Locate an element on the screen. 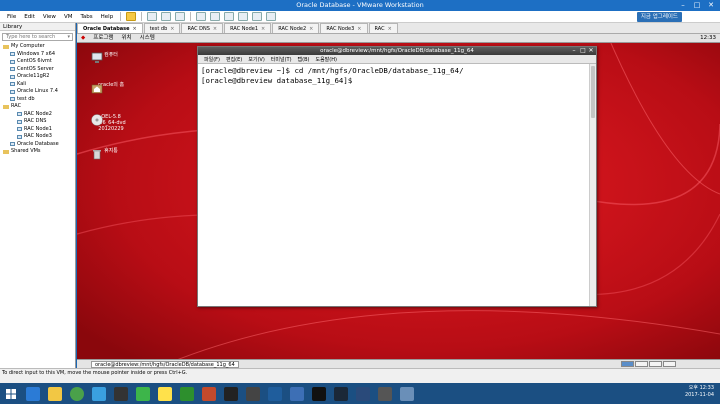  vm-tab: RAC Node2 × is located at coordinates (296, 28).